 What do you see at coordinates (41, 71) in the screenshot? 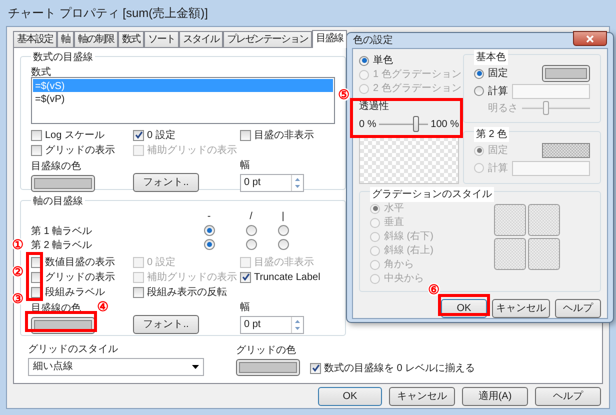
I see `list-label: 数式` at bounding box center [41, 71].